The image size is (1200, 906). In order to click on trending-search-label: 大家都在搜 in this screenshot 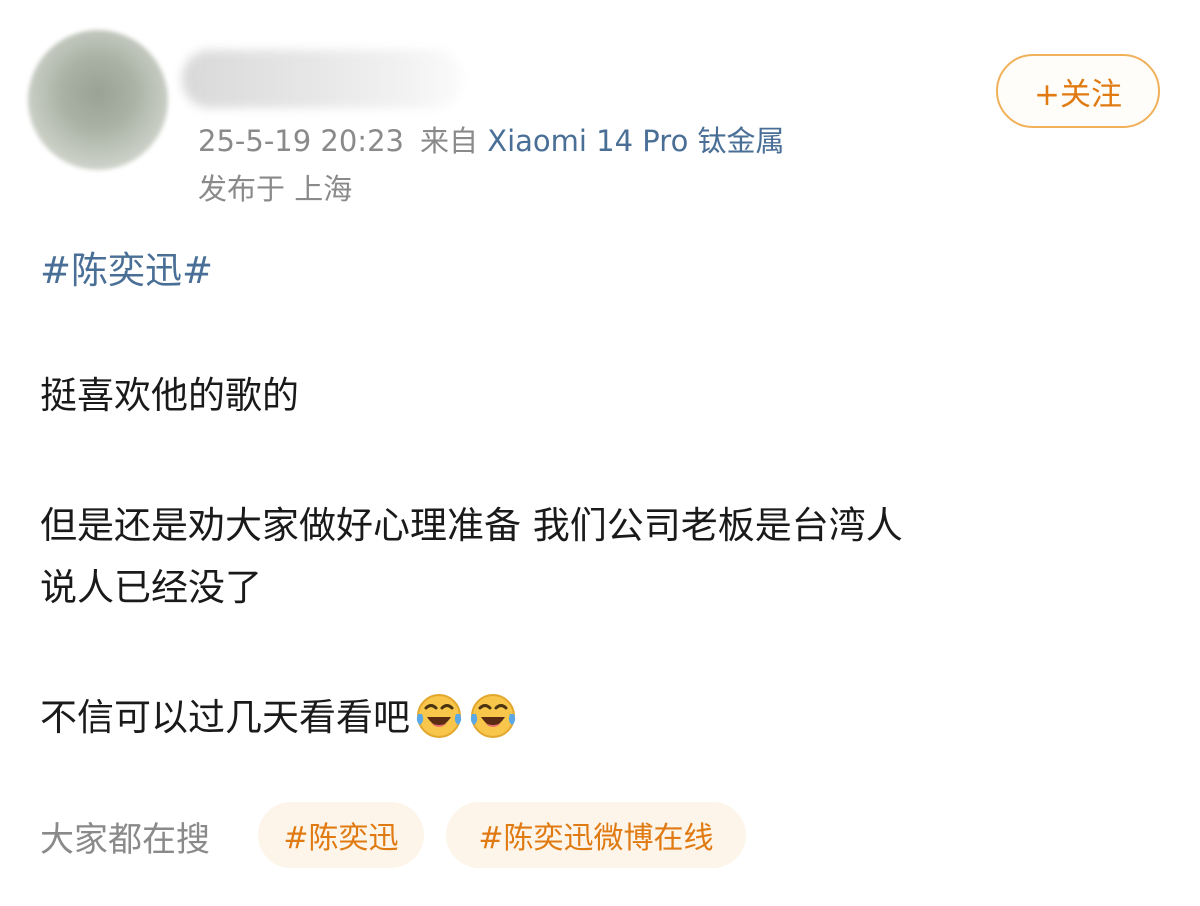, I will do `click(125, 840)`.